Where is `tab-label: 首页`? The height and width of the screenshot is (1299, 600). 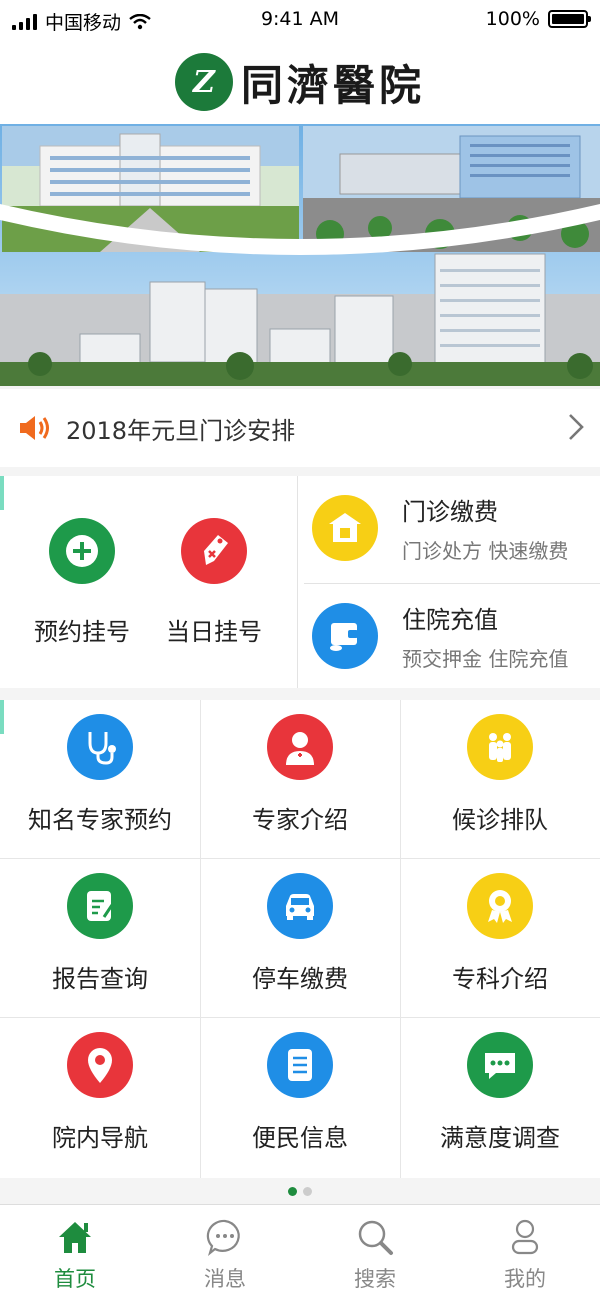
tab-label: 首页 is located at coordinates (75, 1279).